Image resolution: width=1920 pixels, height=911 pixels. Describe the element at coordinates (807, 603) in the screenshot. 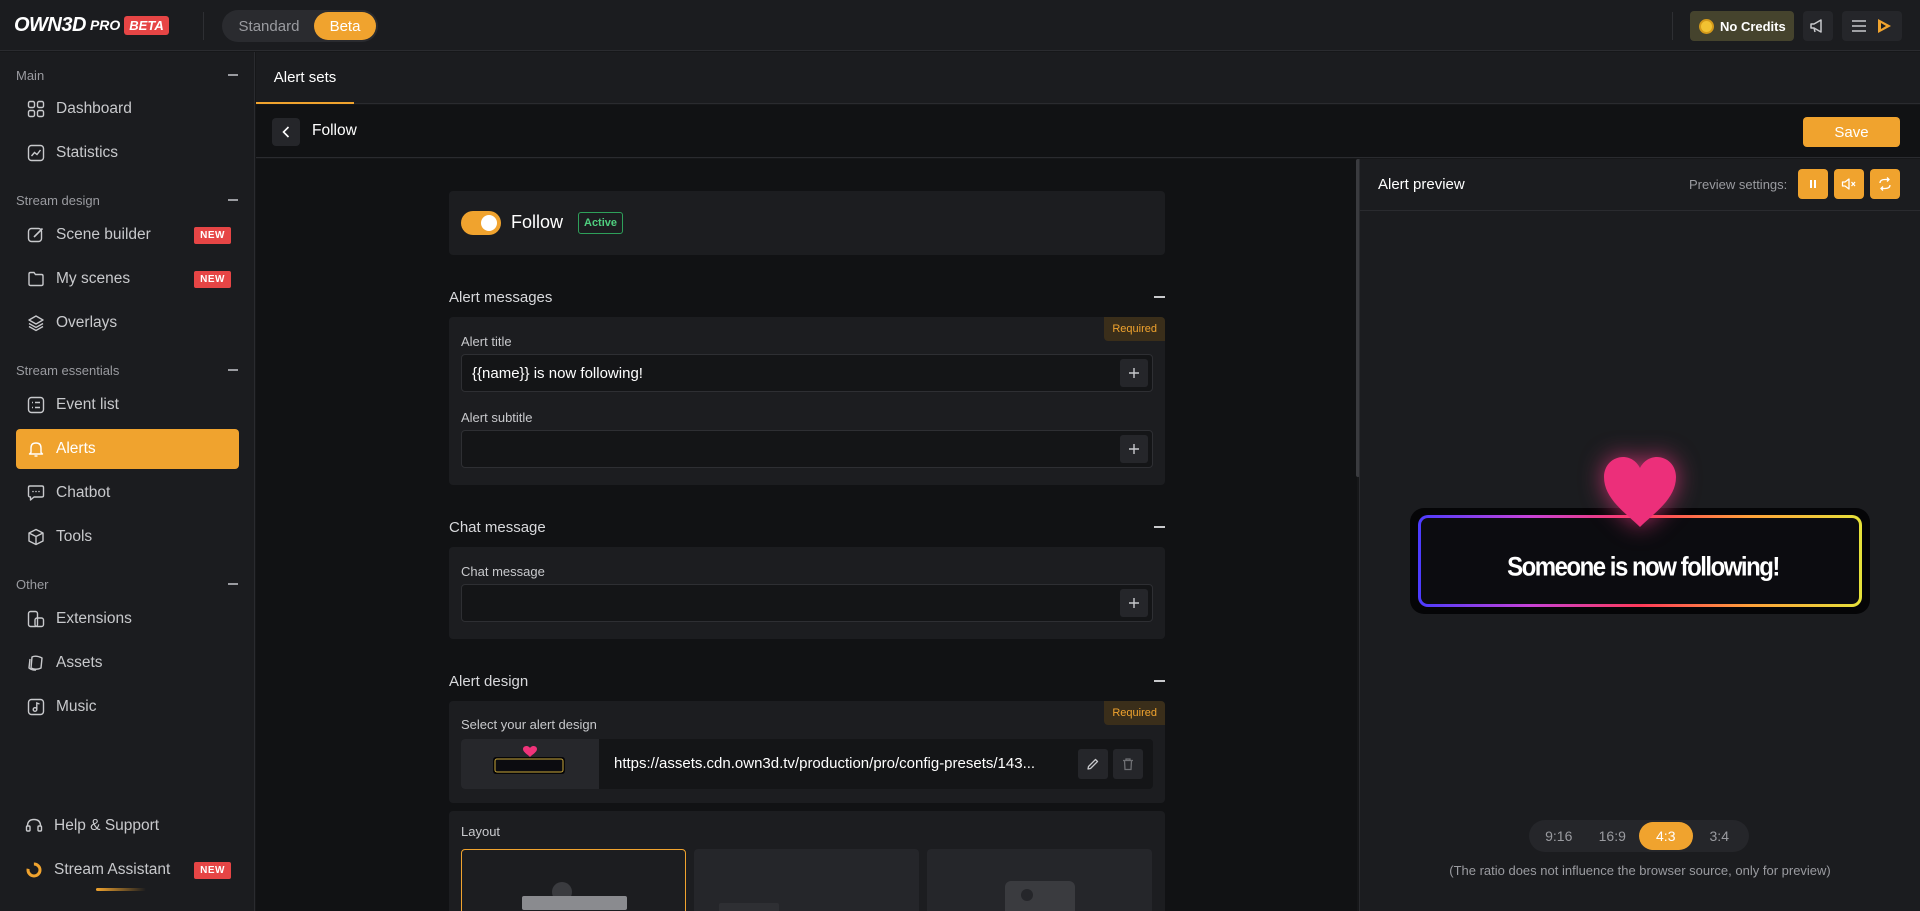

I see `chat-message-field` at that location.